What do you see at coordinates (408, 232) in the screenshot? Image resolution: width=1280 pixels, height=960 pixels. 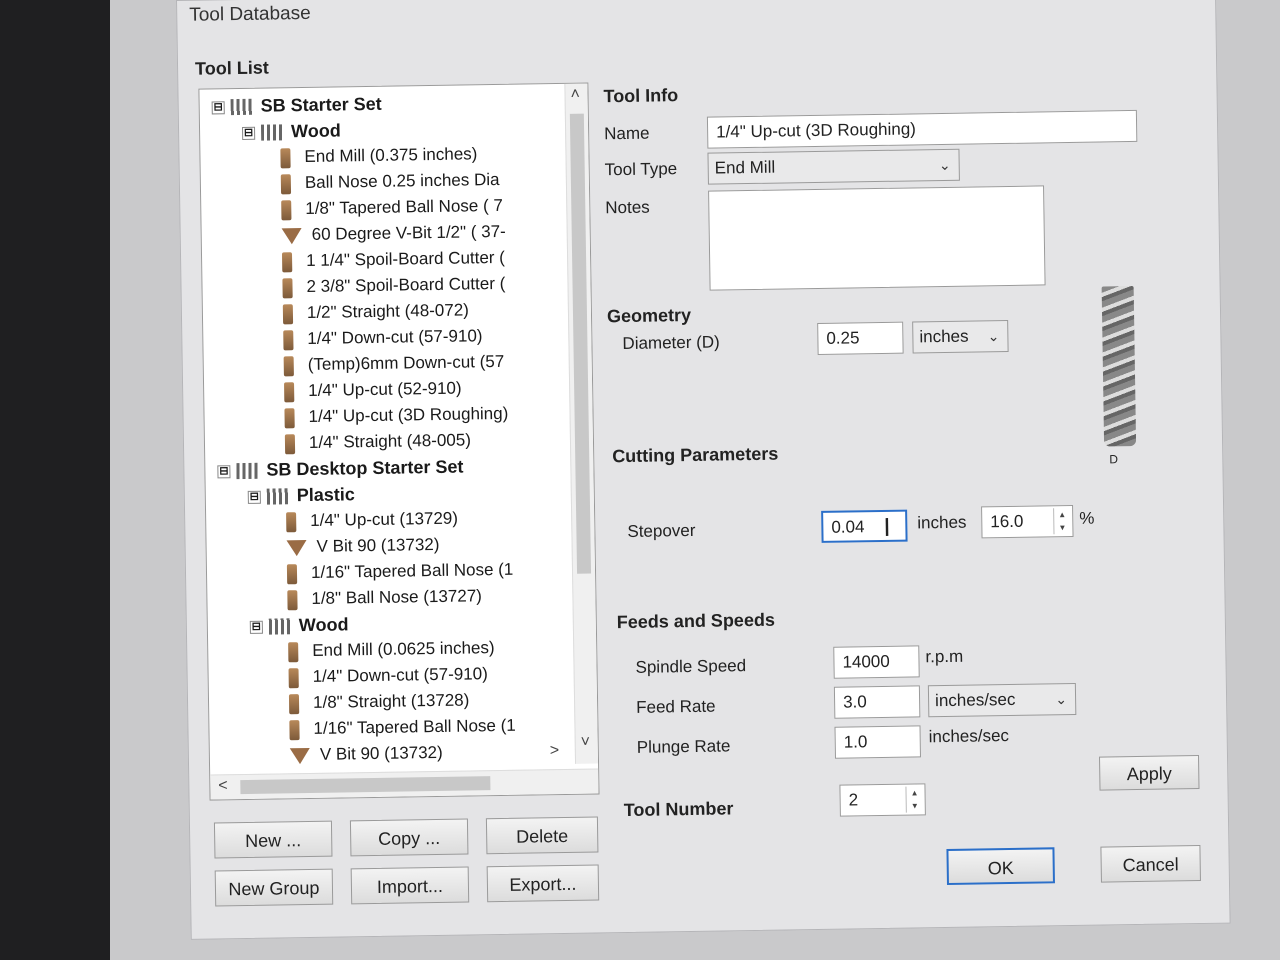 I see `tree-row-label: 60 Degree V-Bit 1/2" ( 37-` at bounding box center [408, 232].